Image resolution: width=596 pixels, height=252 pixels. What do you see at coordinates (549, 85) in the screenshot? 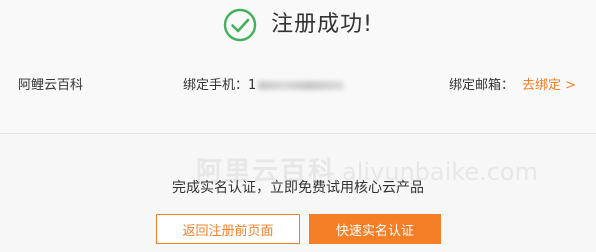
I see `bind-email-link: 去绑定 >` at bounding box center [549, 85].